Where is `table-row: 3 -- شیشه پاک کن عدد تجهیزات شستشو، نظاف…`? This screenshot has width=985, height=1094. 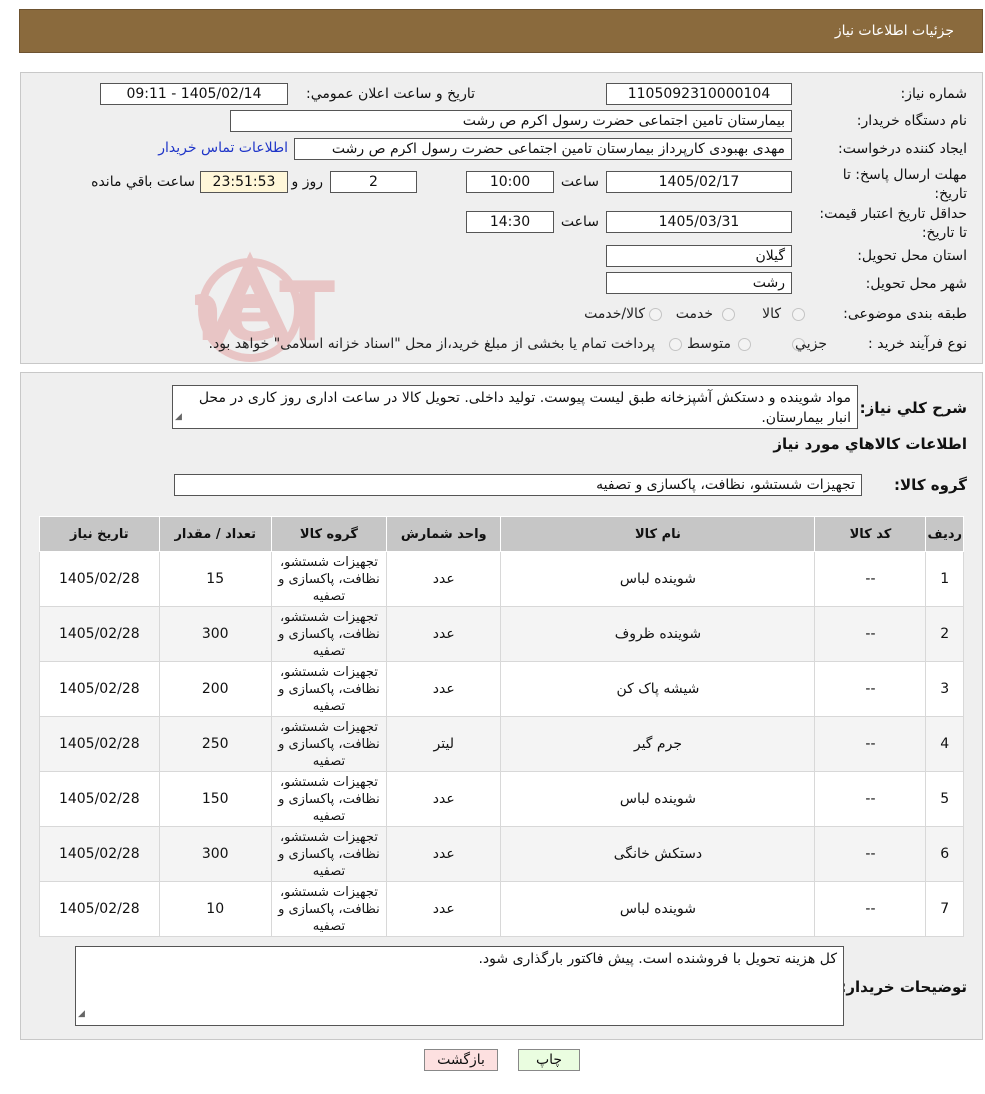 table-row: 3 -- شیشه پاک کن عدد تجهیزات شستشو، نظاف… is located at coordinates (501, 689).